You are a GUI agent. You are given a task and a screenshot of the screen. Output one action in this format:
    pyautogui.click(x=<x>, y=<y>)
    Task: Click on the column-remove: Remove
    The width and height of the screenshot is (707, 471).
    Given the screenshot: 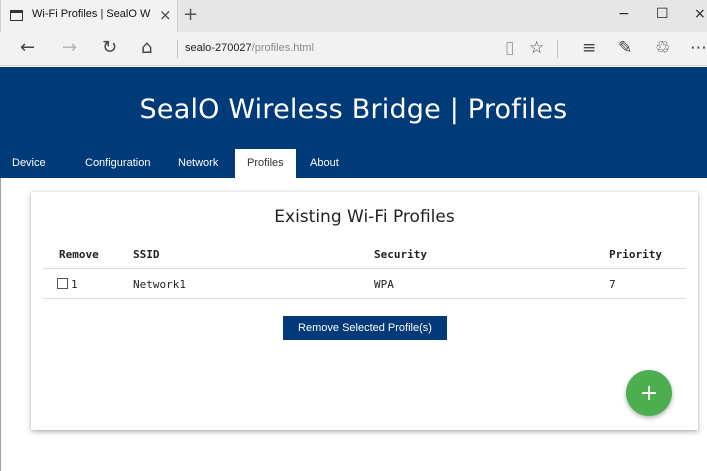 What is the action you would take?
    pyautogui.click(x=79, y=254)
    